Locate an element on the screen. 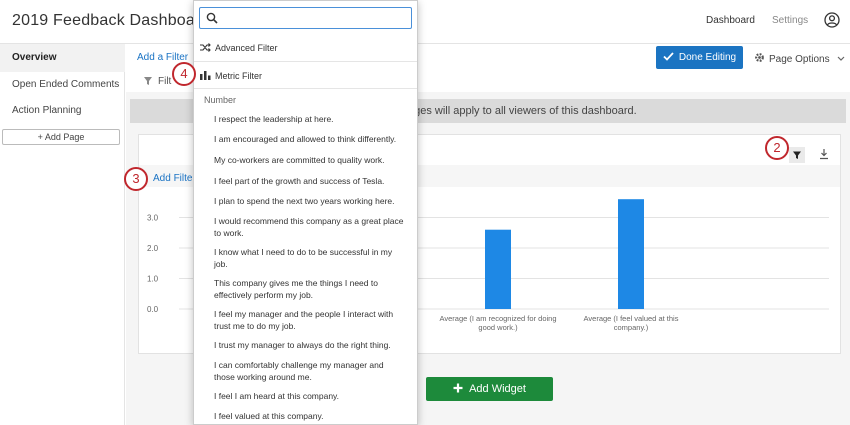 This screenshot has height=425, width=850. add-page-button: + Add Page is located at coordinates (61, 137).